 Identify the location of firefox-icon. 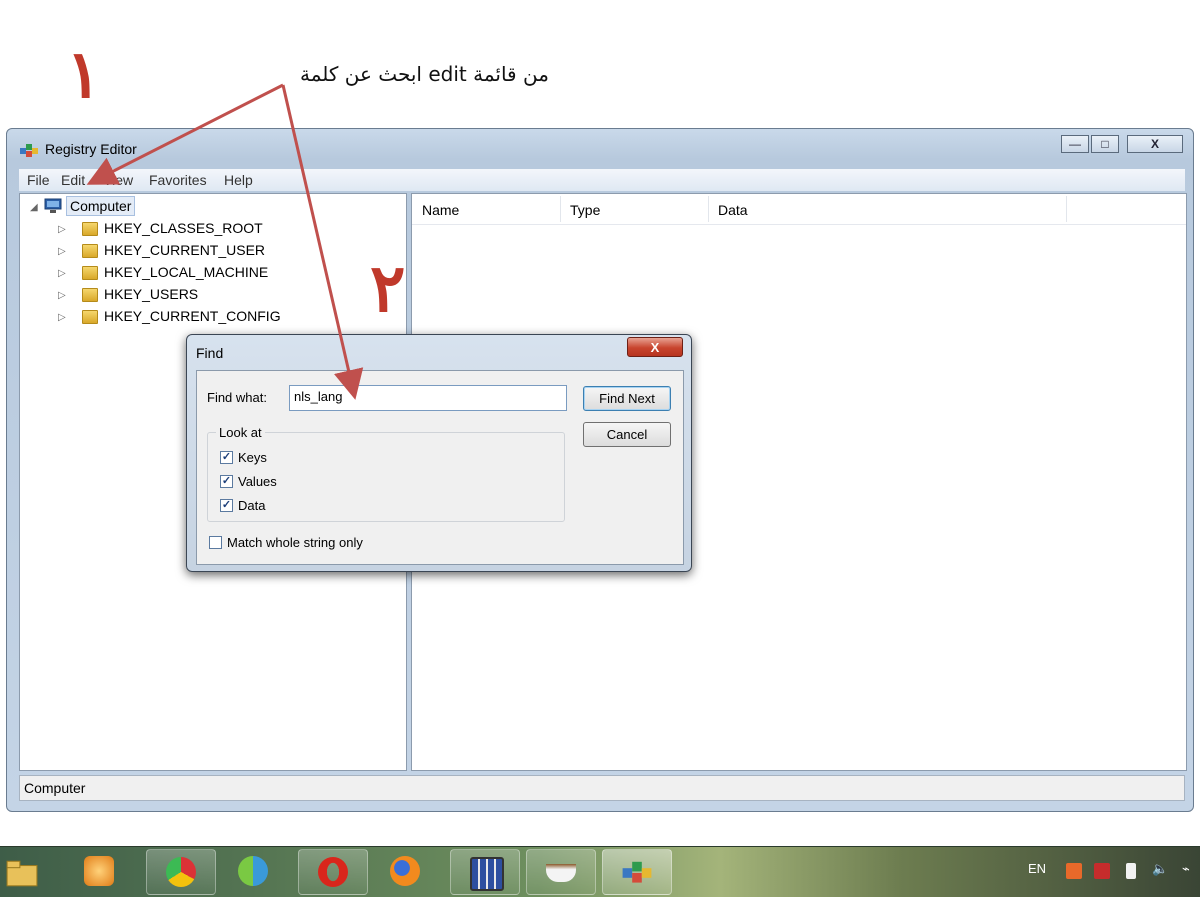
(405, 871).